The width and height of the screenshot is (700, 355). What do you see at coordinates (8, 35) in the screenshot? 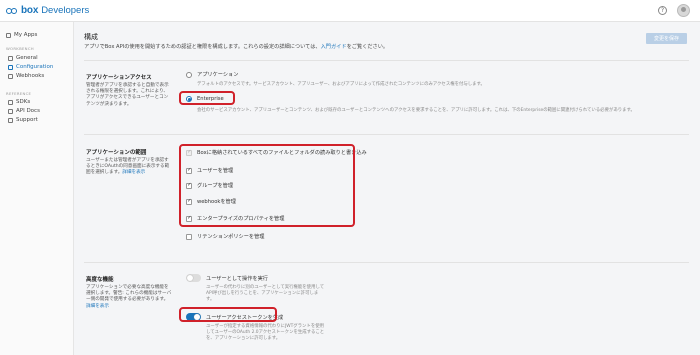
I see `apps-icon` at bounding box center [8, 35].